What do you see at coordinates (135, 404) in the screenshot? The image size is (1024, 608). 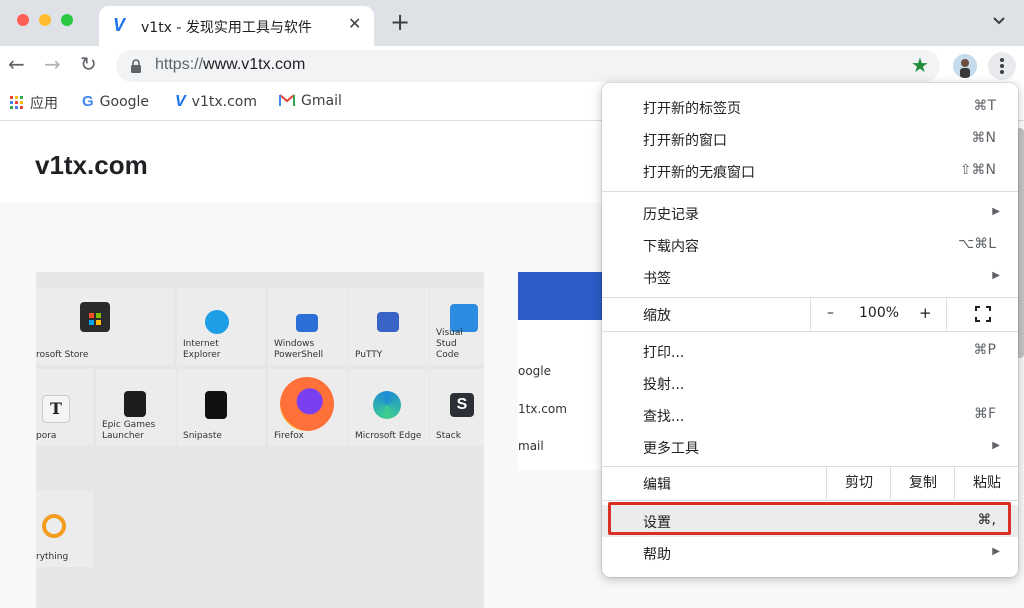 I see `epic-games-icon` at bounding box center [135, 404].